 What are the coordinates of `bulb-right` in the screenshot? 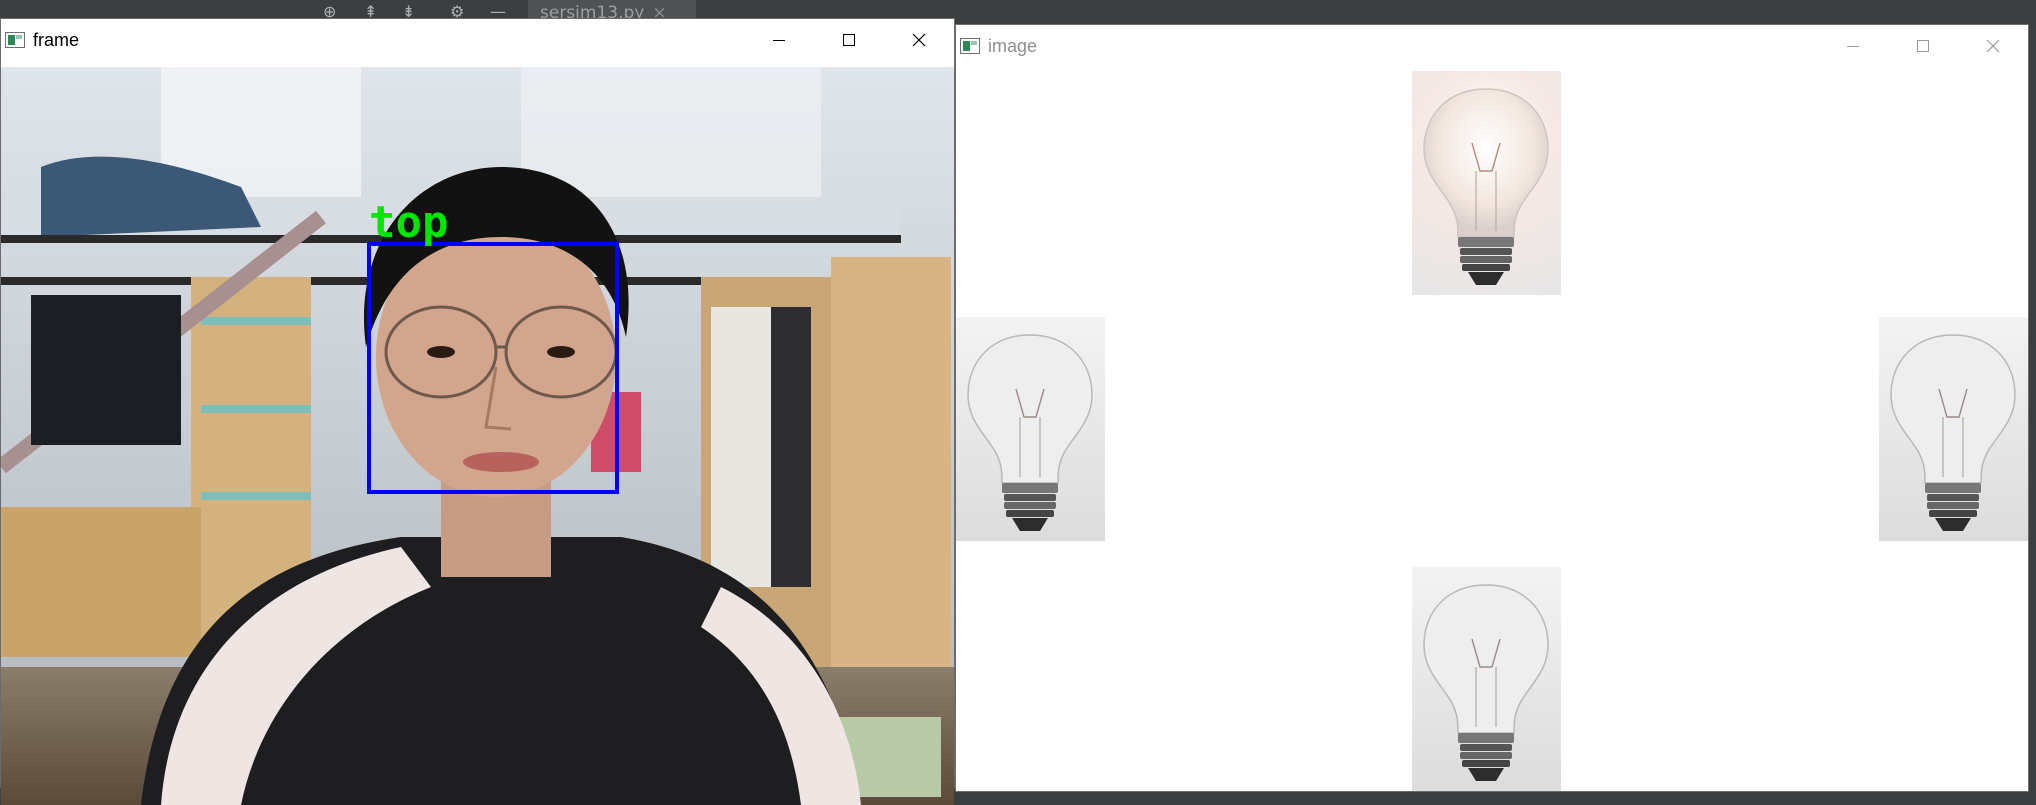 It's located at (1953, 429).